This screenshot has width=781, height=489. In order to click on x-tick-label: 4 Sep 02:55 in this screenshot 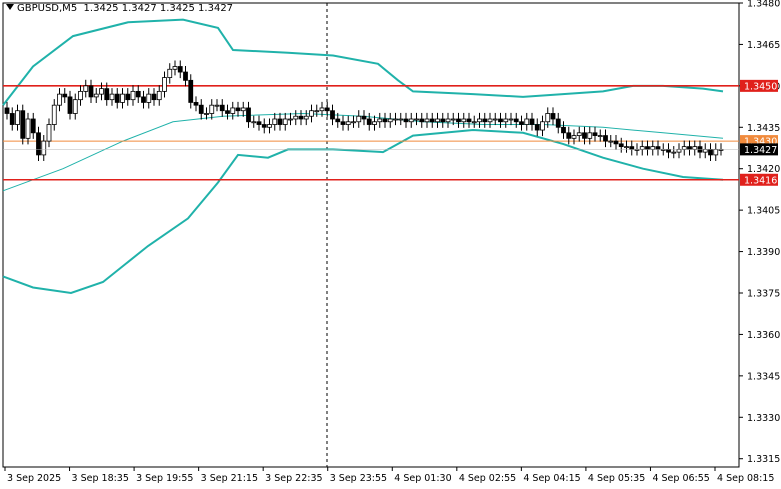, I will do `click(487, 478)`.